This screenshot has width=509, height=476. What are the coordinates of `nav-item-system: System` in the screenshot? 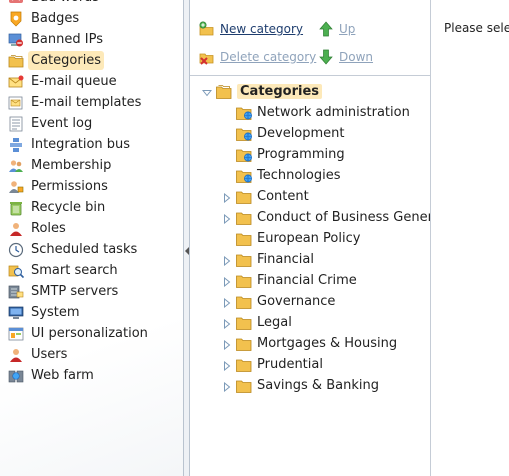 It's located at (43, 312).